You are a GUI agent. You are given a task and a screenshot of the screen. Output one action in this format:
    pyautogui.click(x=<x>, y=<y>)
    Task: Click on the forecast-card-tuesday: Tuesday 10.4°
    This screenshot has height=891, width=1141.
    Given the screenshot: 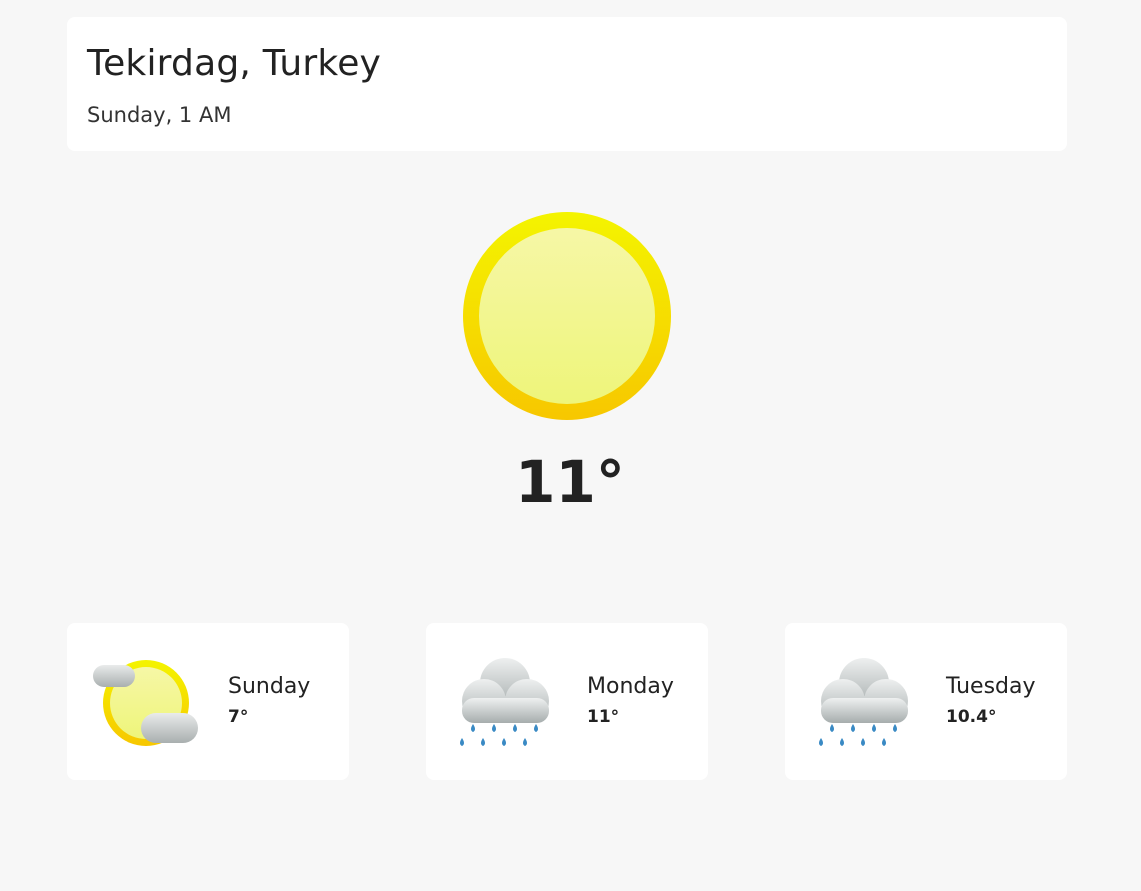 What is the action you would take?
    pyautogui.click(x=926, y=701)
    